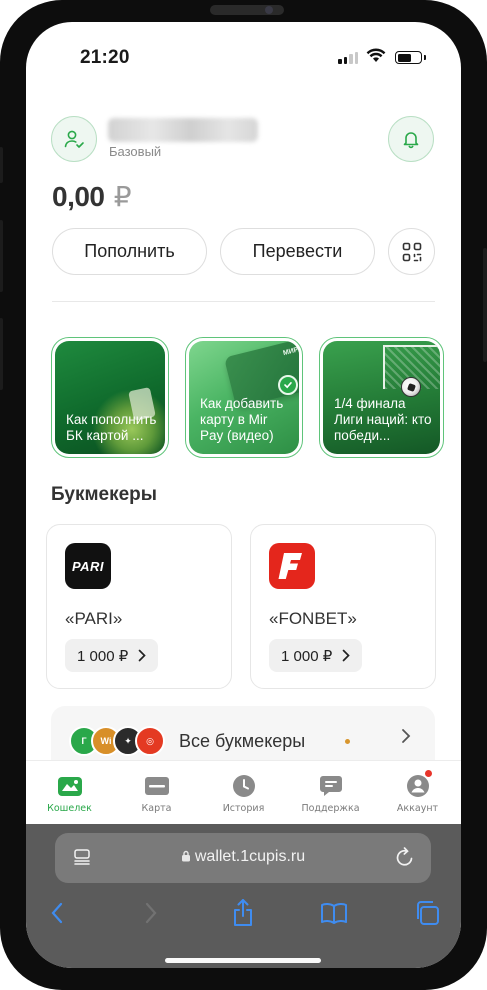  Describe the element at coordinates (348, 58) in the screenshot. I see `cellular-signal-icon` at that location.